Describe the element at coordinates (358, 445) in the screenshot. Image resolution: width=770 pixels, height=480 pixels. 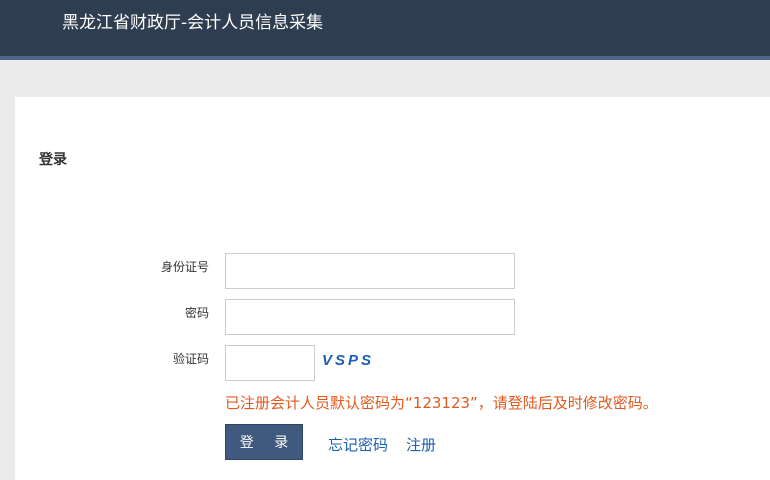
I see `forgot-password-link: 忘记密码` at that location.